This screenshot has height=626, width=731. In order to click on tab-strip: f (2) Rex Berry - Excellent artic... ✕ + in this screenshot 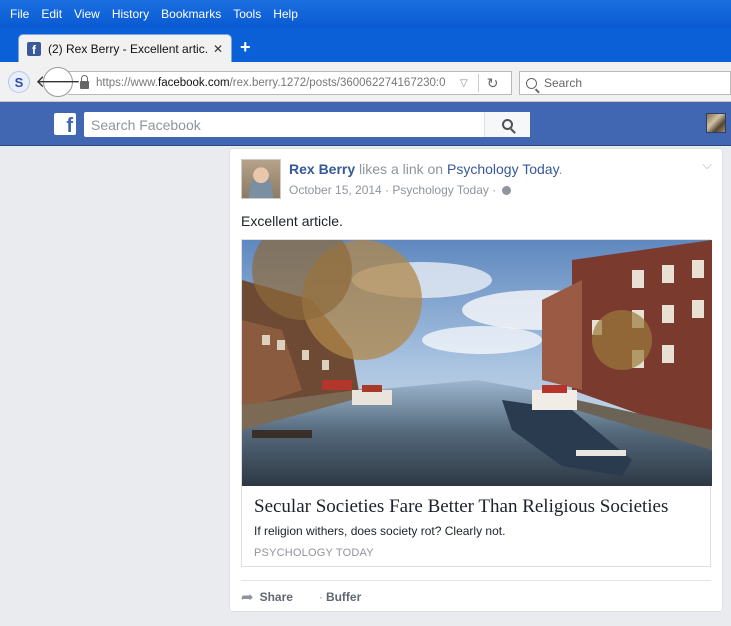, I will do `click(365, 45)`.